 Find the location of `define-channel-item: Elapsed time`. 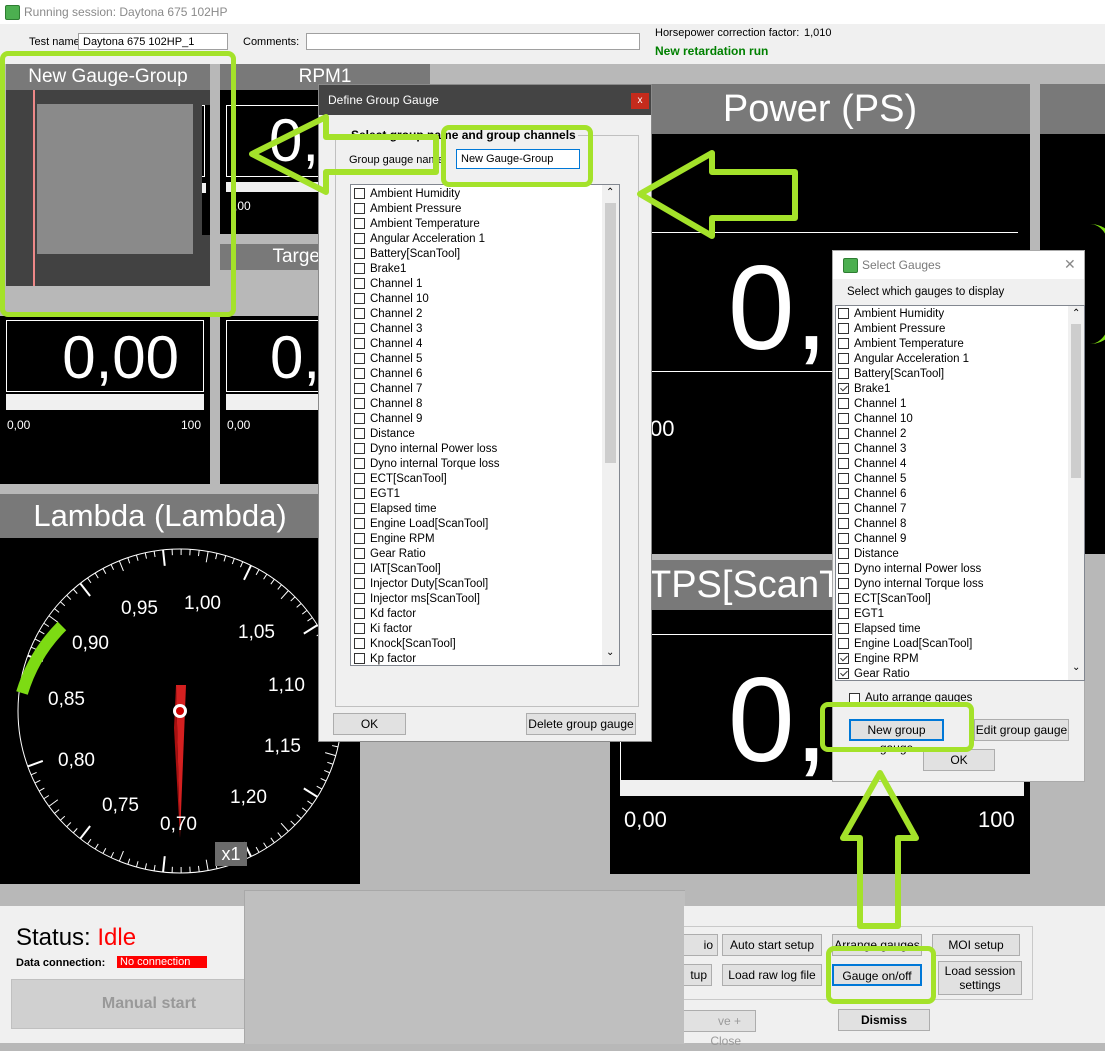

define-channel-item: Elapsed time is located at coordinates (477, 508).